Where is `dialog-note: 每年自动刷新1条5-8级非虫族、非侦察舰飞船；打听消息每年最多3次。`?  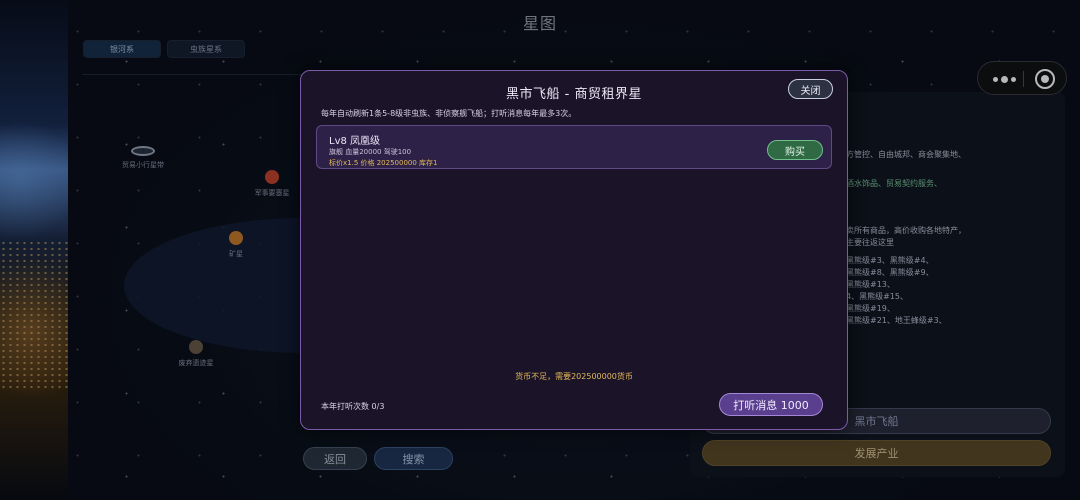
dialog-note: 每年自动刷新1条5-8级非虫族、非侦察舰飞船；打听消息每年最多3次。 is located at coordinates (449, 113).